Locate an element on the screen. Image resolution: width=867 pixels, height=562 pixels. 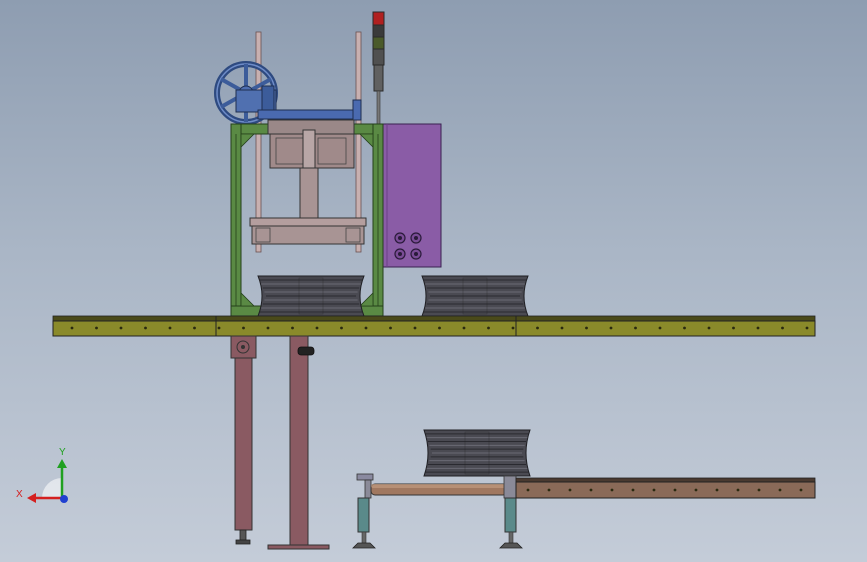
signal-tower is located at coordinates (378, 68).